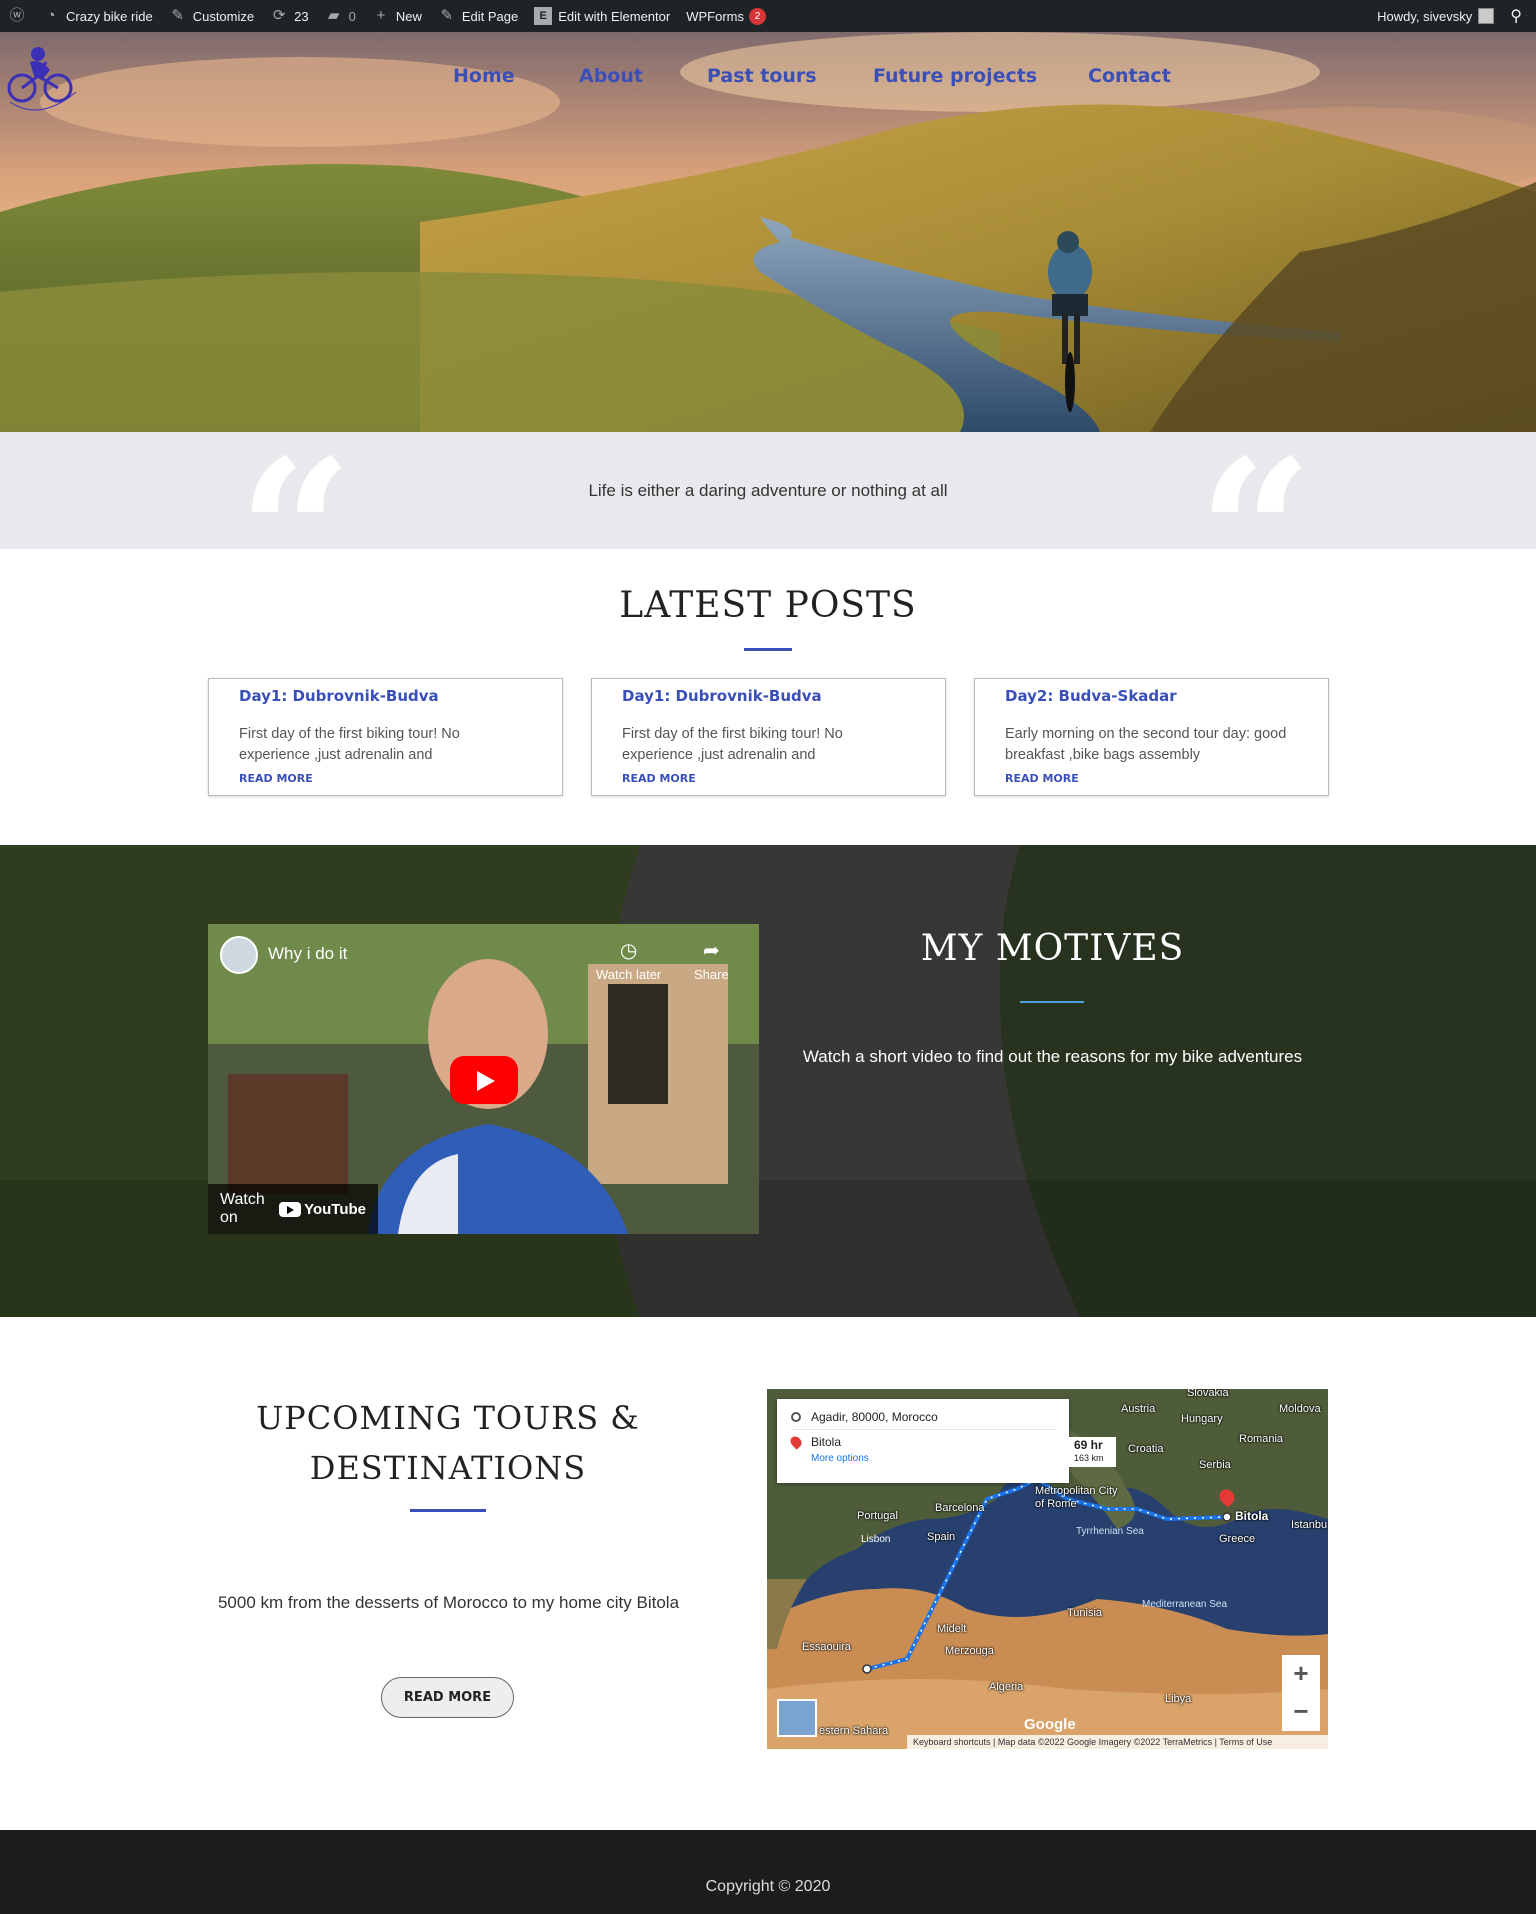  What do you see at coordinates (1085, 1613) in the screenshot?
I see `map-label: Tunisia` at bounding box center [1085, 1613].